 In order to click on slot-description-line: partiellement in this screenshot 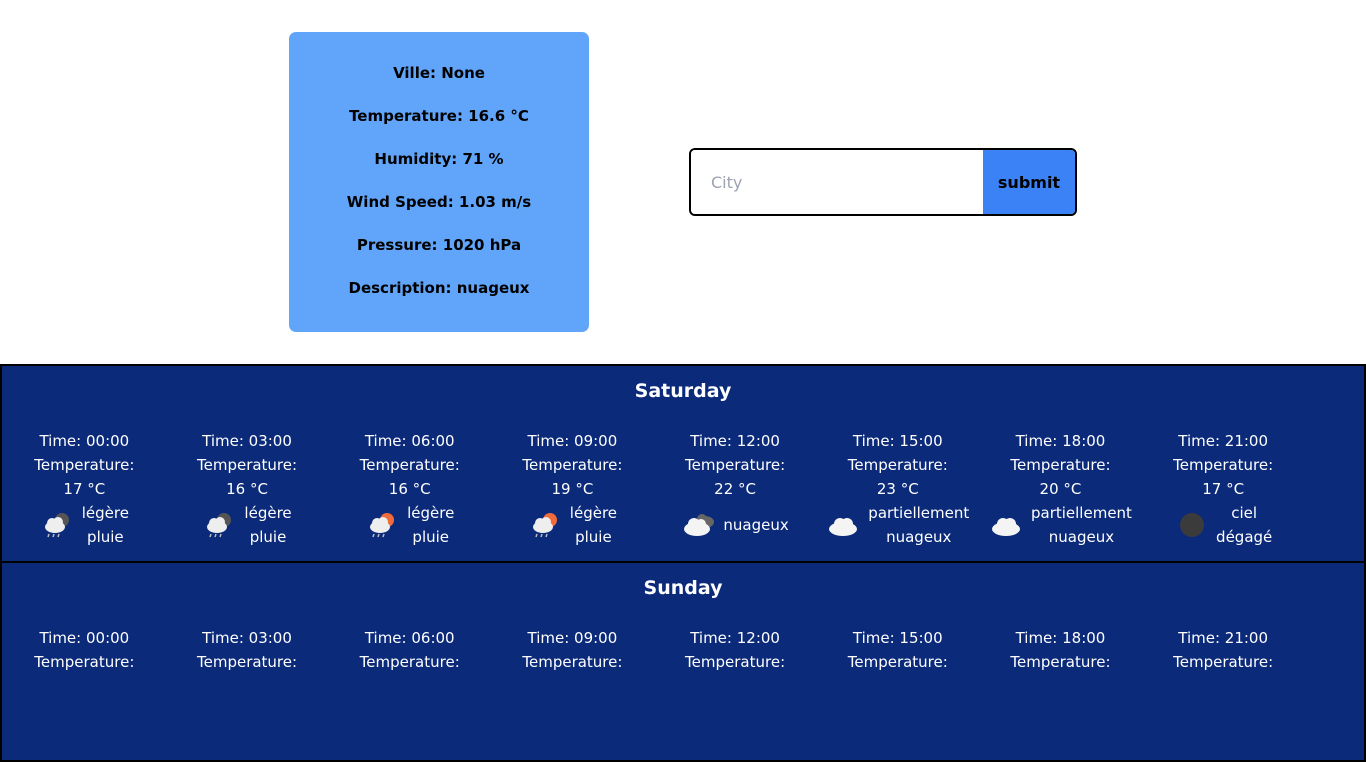, I will do `click(1081, 513)`.